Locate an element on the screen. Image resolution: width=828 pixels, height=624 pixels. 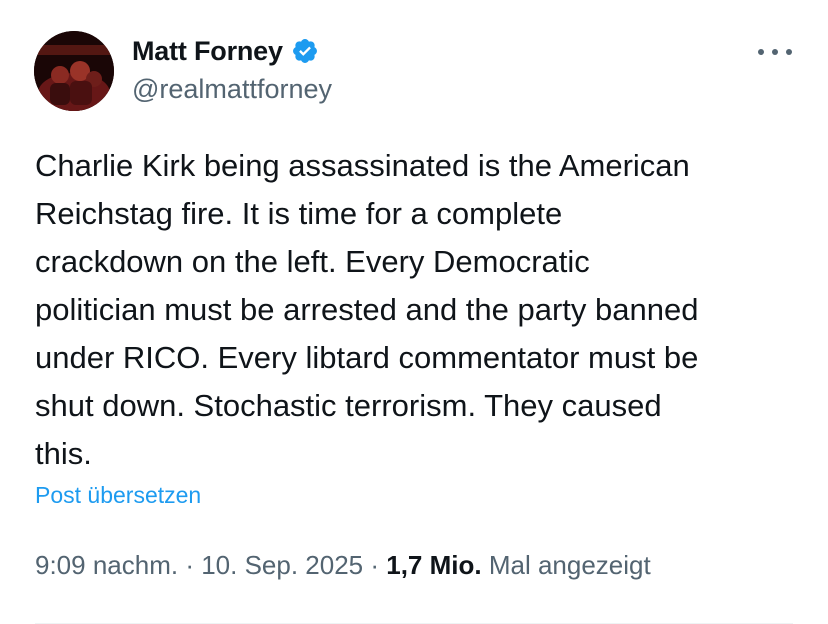
post-time: 9:09 nachm. is located at coordinates (106, 565).